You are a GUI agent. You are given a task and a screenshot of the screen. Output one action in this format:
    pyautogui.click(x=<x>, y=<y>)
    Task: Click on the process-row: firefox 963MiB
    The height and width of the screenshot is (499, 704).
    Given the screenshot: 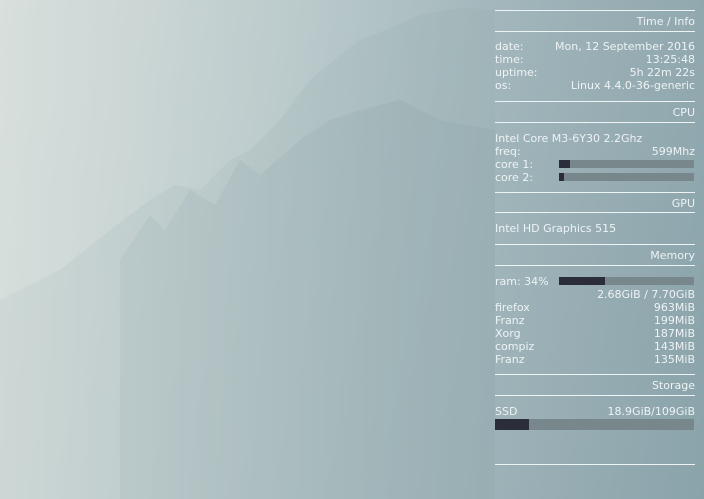 What is the action you would take?
    pyautogui.click(x=595, y=307)
    